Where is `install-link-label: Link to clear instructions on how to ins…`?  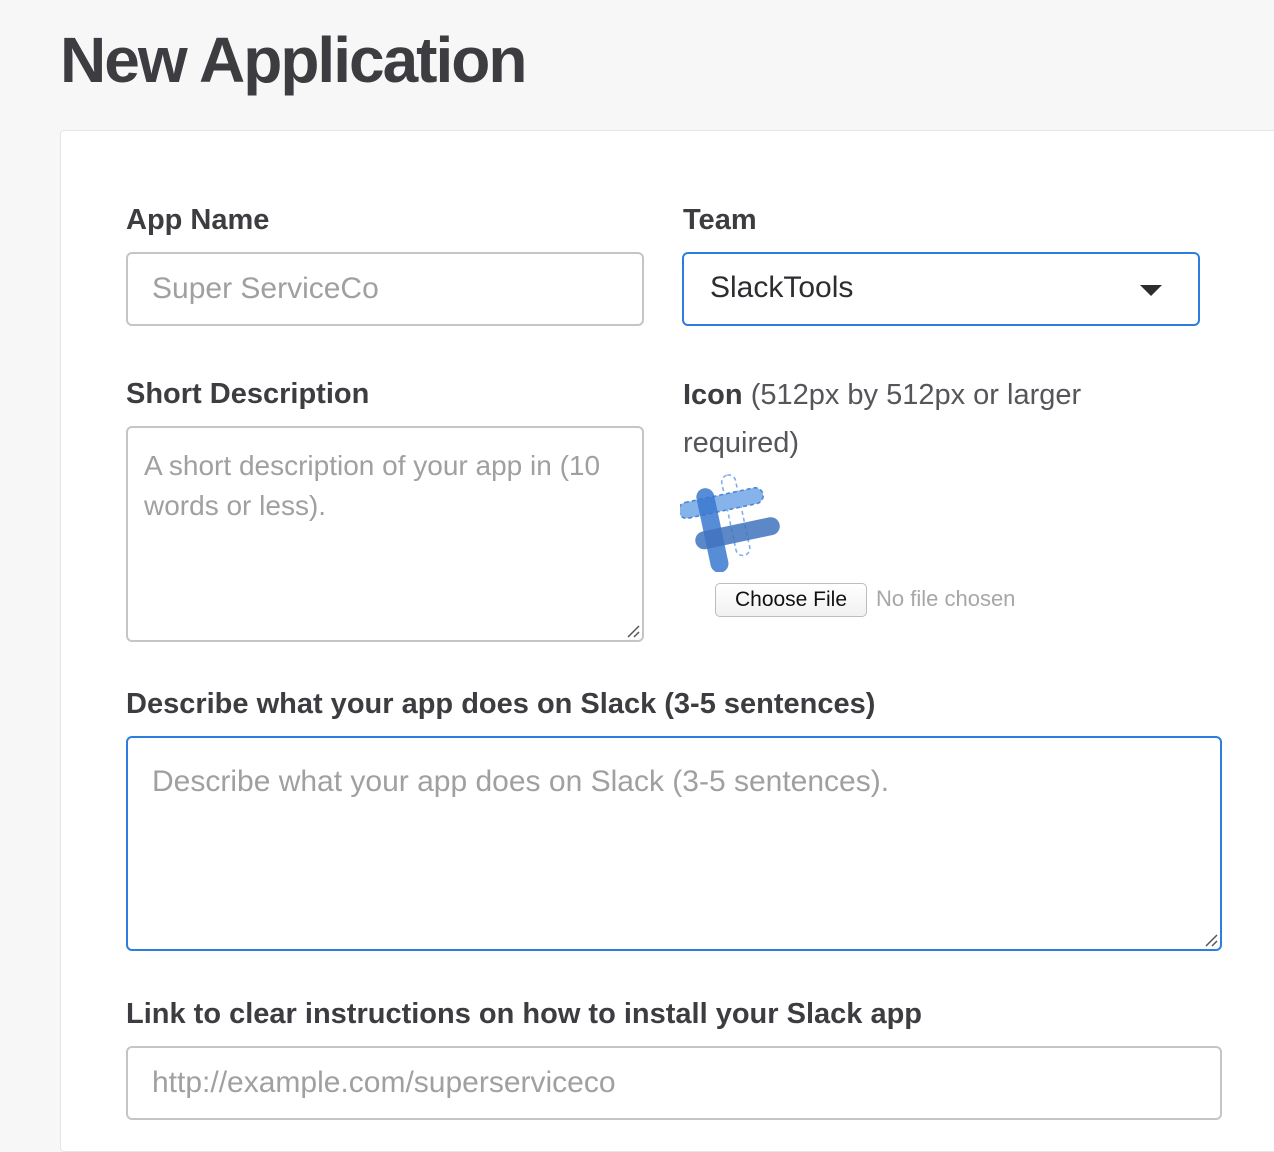 install-link-label: Link to clear instructions on how to ins… is located at coordinates (524, 1014).